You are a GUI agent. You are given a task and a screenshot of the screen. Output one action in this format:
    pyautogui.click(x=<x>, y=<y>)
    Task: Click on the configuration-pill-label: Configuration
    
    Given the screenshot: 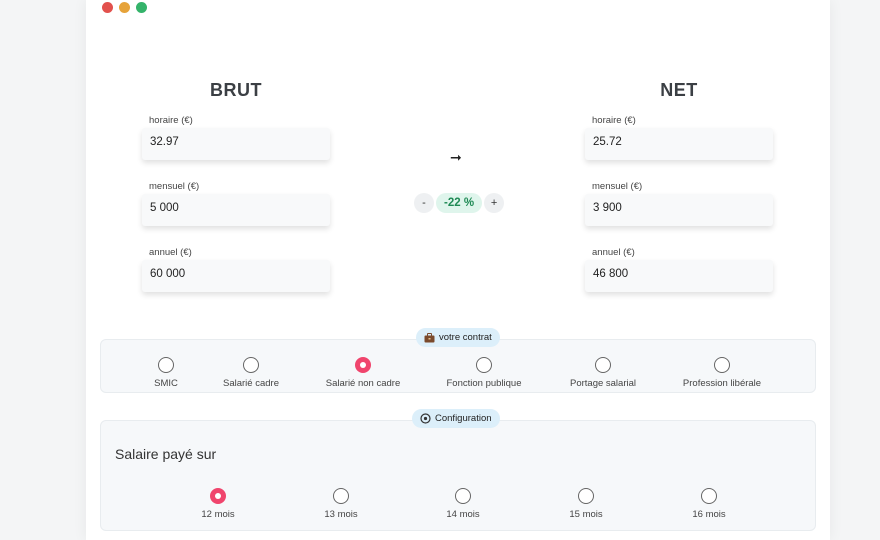 What is the action you would take?
    pyautogui.click(x=463, y=418)
    